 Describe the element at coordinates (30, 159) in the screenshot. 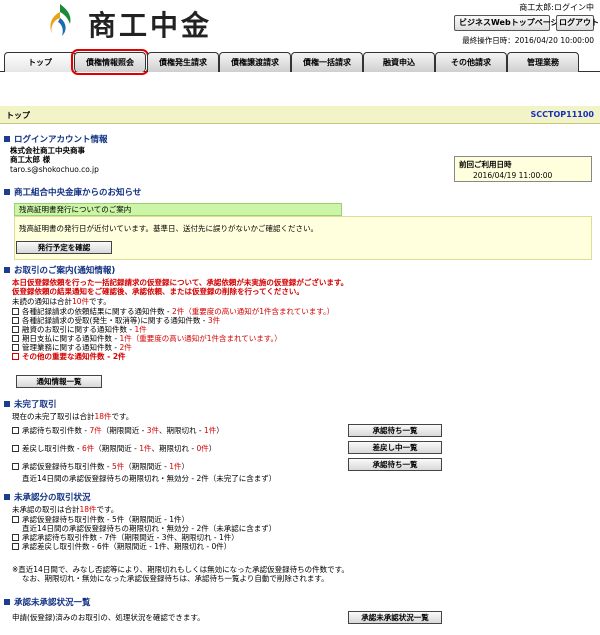

I see `person-name: 商工太郎 様` at that location.